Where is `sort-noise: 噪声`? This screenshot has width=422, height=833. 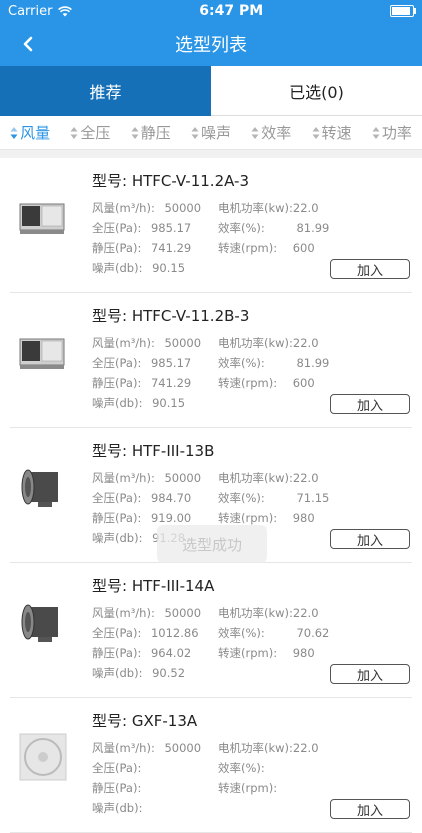 sort-noise: 噪声 is located at coordinates (211, 132).